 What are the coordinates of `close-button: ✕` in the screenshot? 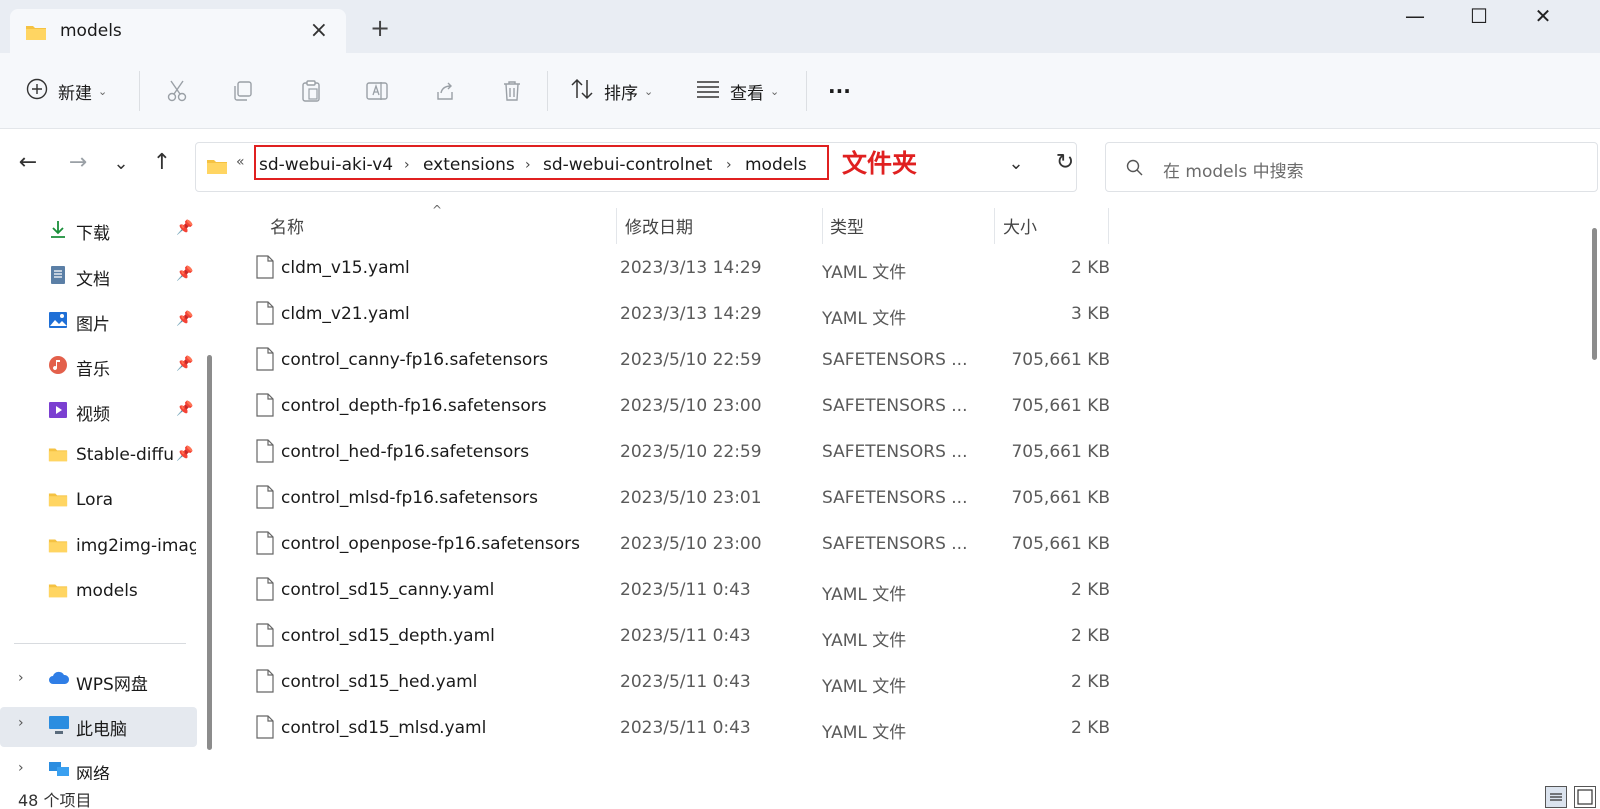 It's located at (1543, 16).